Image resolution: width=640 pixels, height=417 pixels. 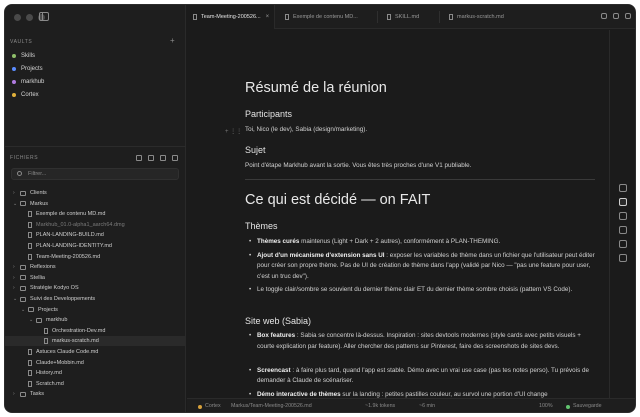 I want to click on split-view-icon, so click(x=628, y=16).